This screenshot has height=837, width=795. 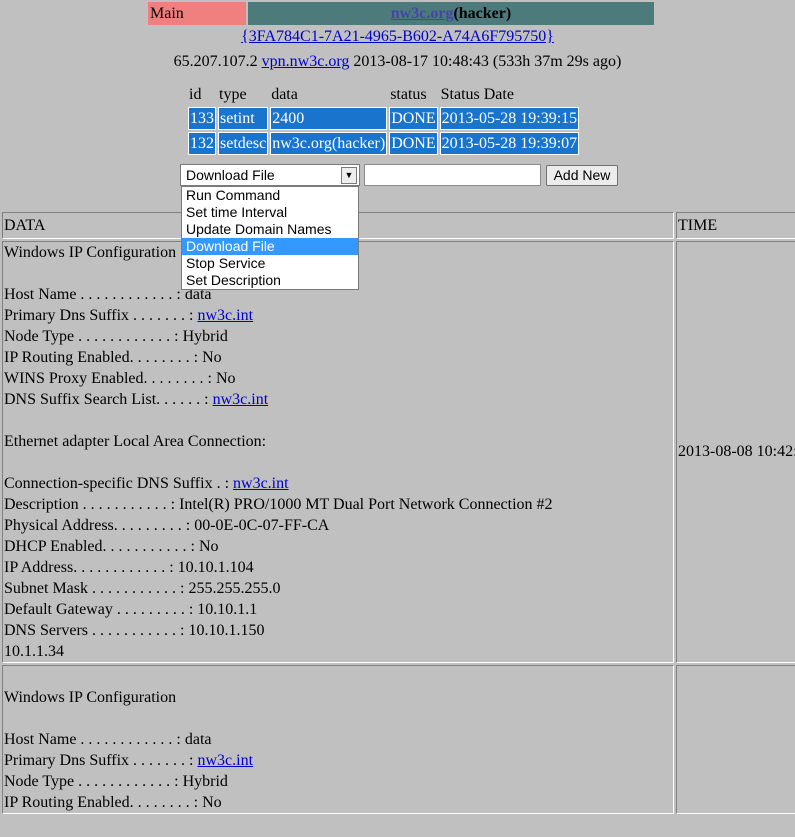 What do you see at coordinates (735, 225) in the screenshot?
I see `header-time-col: TIME` at bounding box center [735, 225].